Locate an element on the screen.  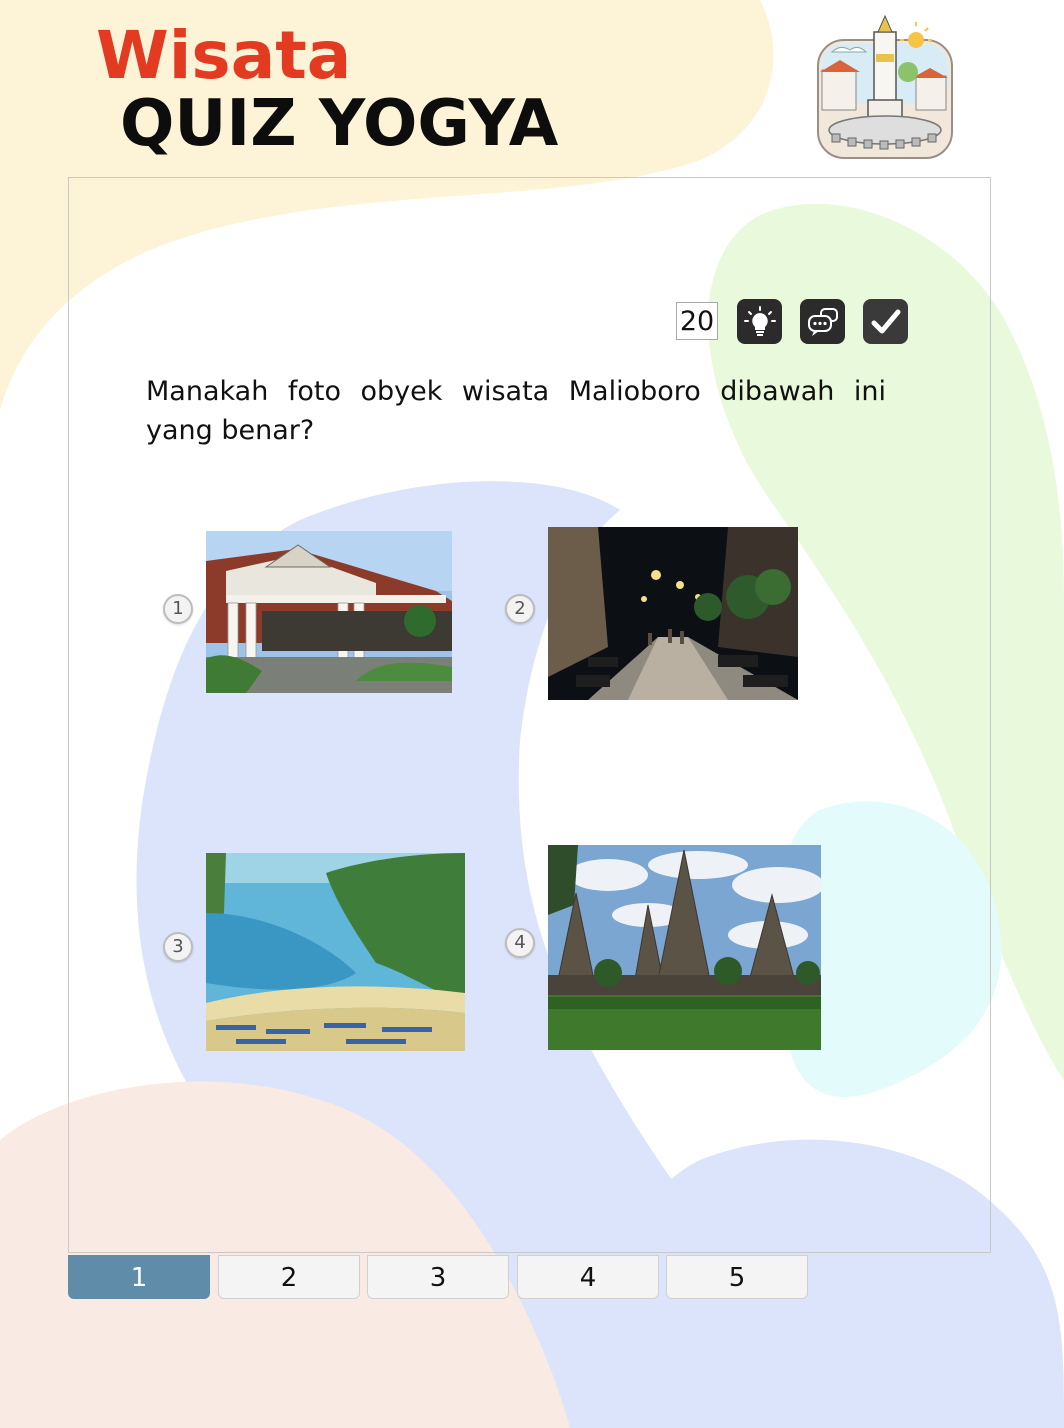
title-wisata: Wisata is located at coordinates (224, 55).